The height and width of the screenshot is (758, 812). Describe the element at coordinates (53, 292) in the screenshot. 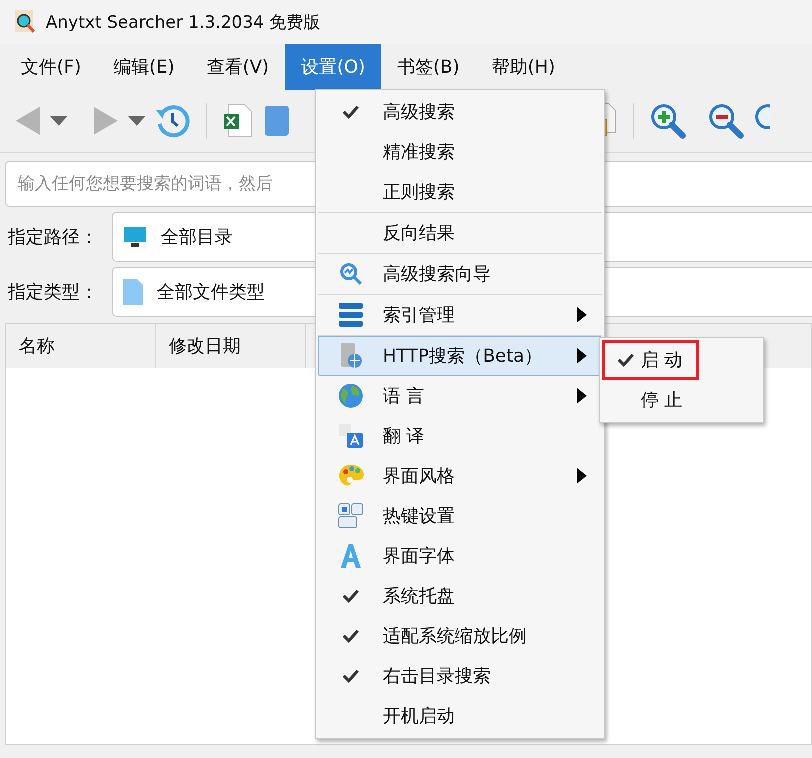

I see `filter-label: 指定类型：` at that location.